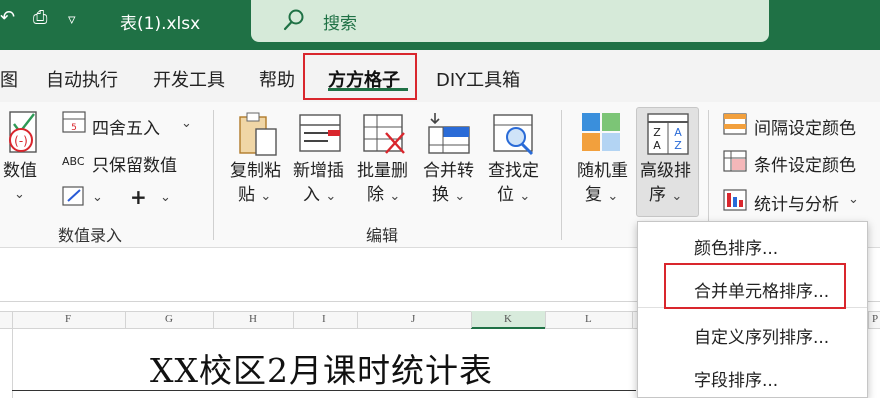 The width and height of the screenshot is (880, 398). Describe the element at coordinates (7, 18) in the screenshot. I see `undo-icon: ↶` at that location.